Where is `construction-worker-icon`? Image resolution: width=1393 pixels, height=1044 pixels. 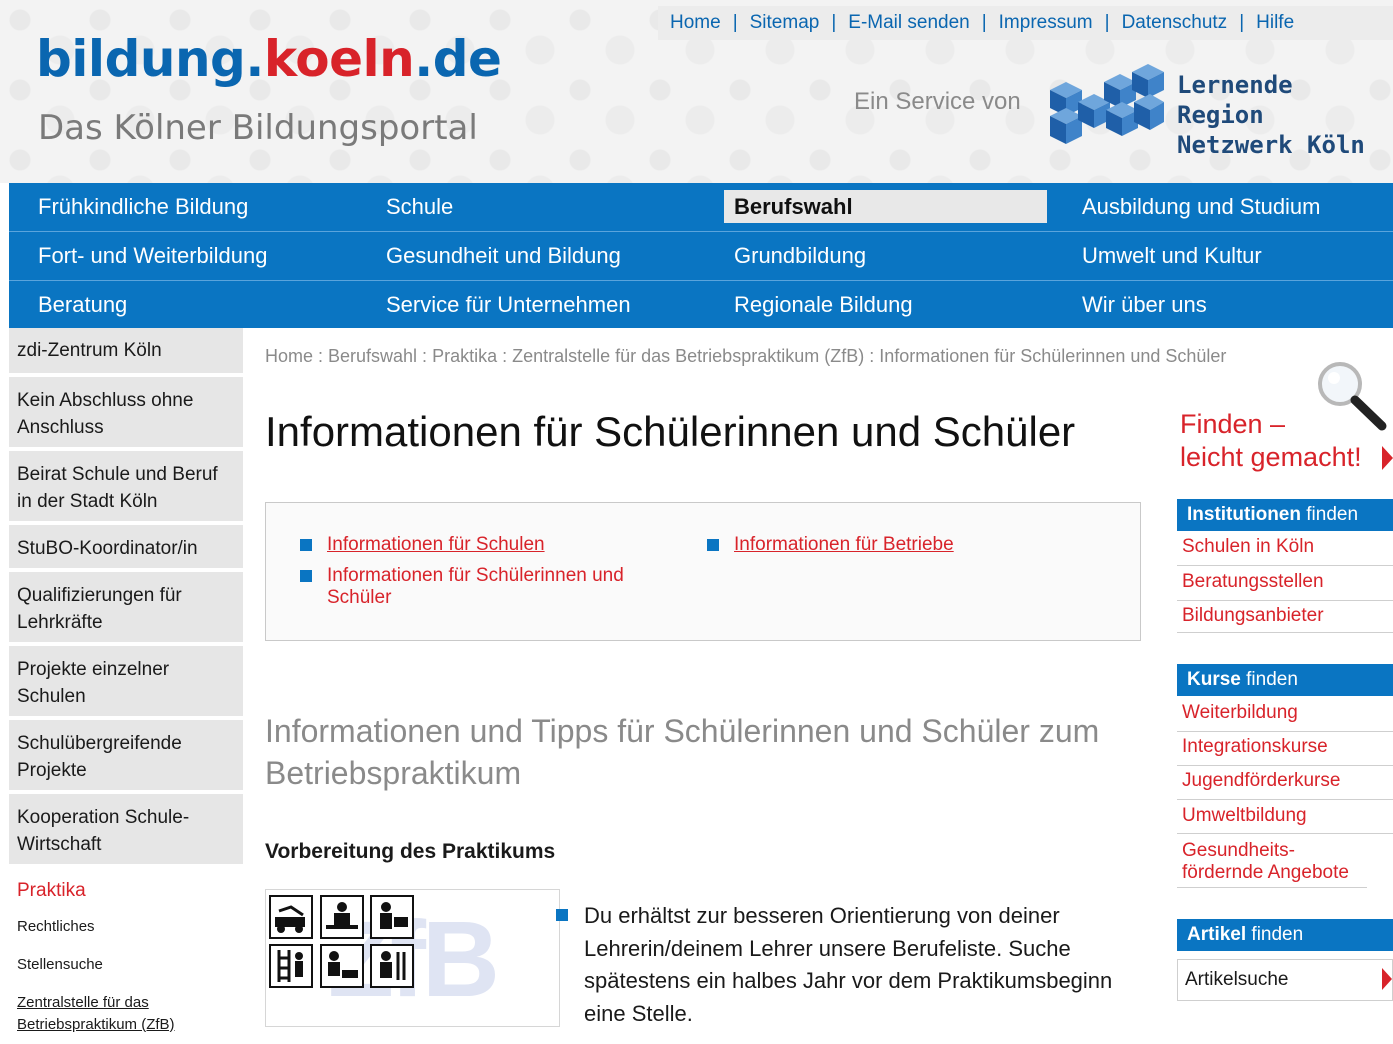 construction-worker-icon is located at coordinates (392, 966).